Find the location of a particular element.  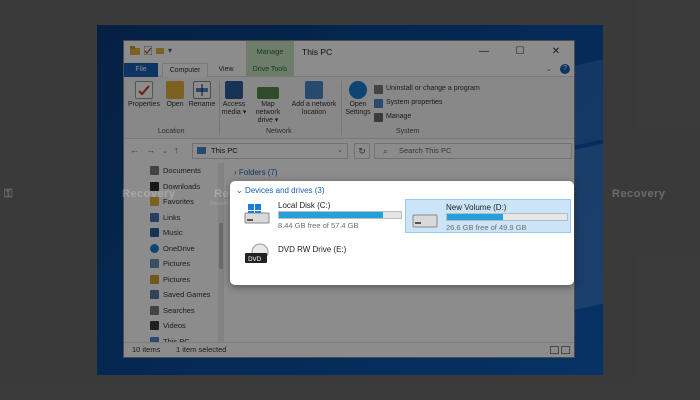

windows-drive-icon is located at coordinates (257, 214).